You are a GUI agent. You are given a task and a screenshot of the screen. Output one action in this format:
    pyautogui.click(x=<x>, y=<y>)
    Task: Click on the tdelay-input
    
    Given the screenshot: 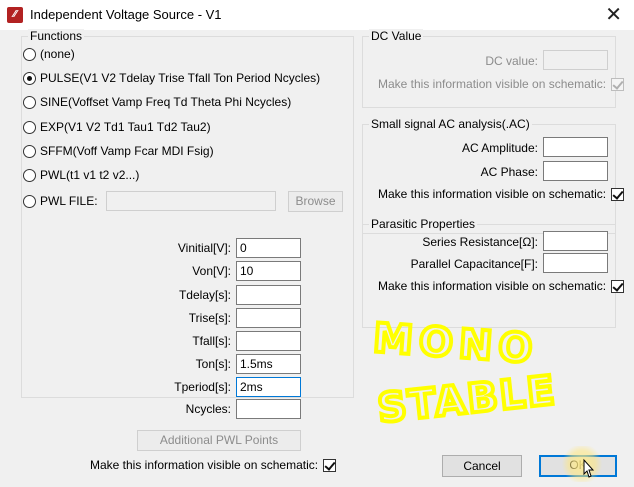 What is the action you would take?
    pyautogui.click(x=268, y=295)
    